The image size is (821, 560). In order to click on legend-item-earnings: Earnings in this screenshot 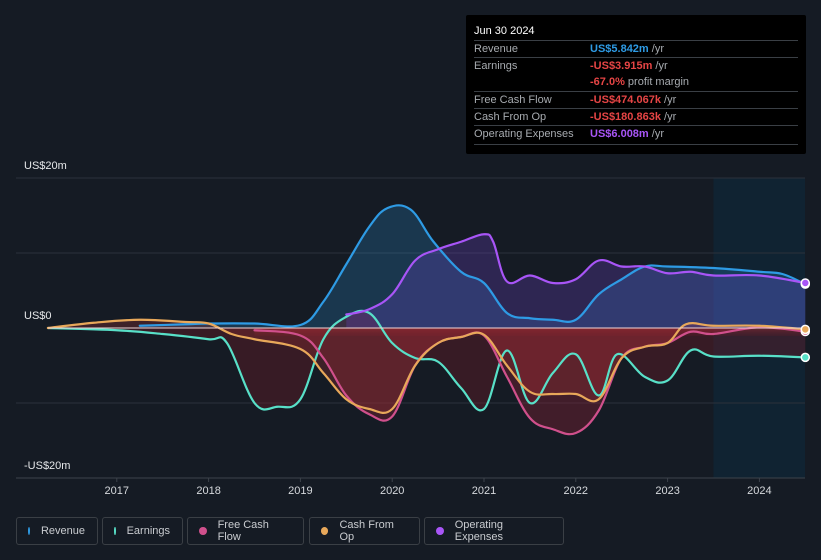, I will do `click(142, 531)`.